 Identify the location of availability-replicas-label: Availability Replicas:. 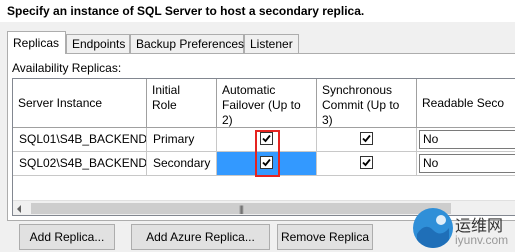
(67, 68).